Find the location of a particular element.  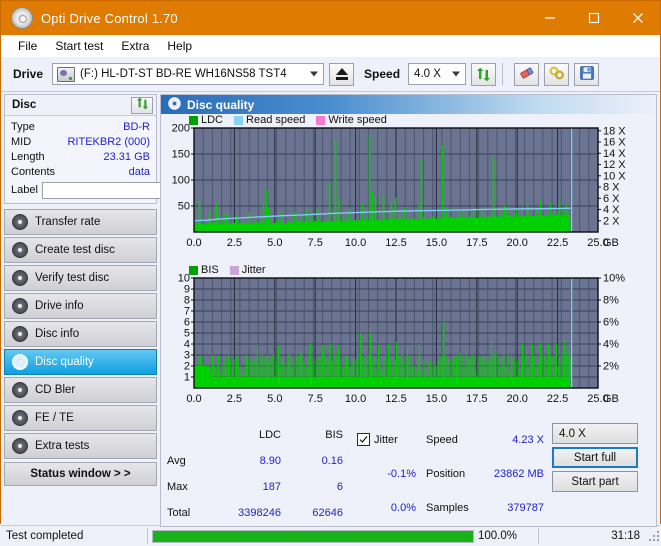

plug-settings-button is located at coordinates (557, 74).